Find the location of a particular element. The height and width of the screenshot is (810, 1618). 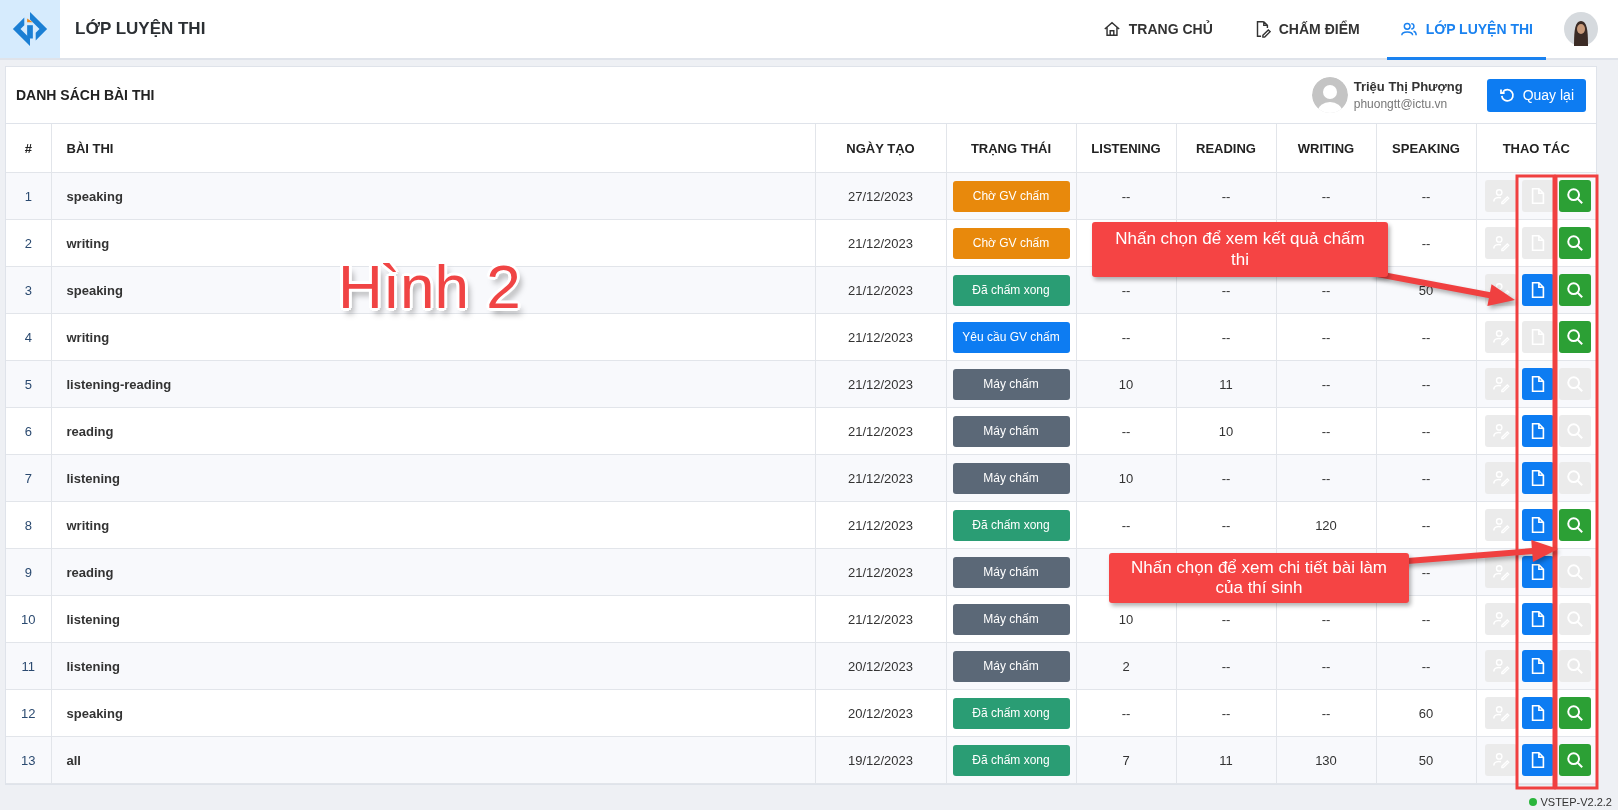

column-header: WRITING is located at coordinates (1326, 148).